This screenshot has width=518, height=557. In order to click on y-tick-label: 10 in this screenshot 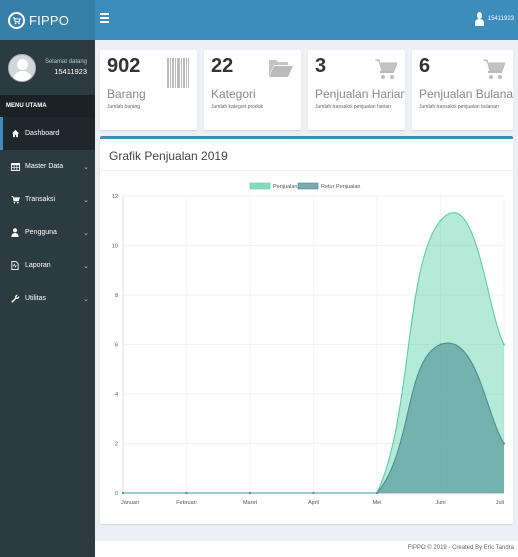, I will do `click(115, 247)`.